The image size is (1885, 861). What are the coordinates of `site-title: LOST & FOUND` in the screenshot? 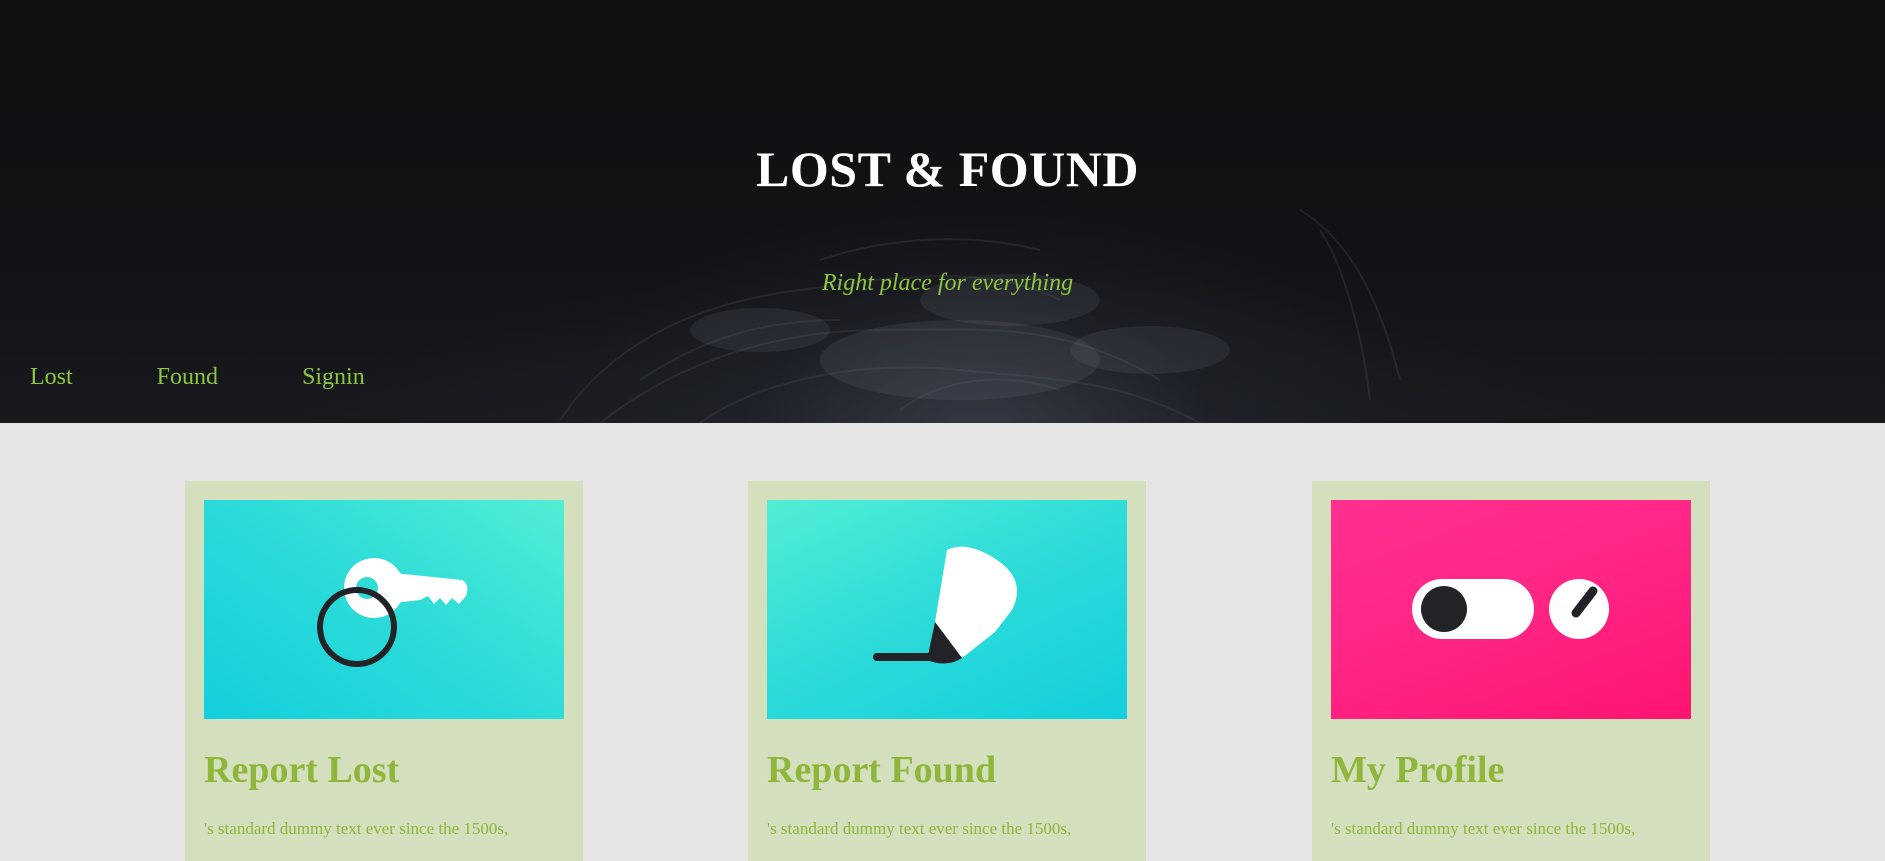 It's located at (947, 169).